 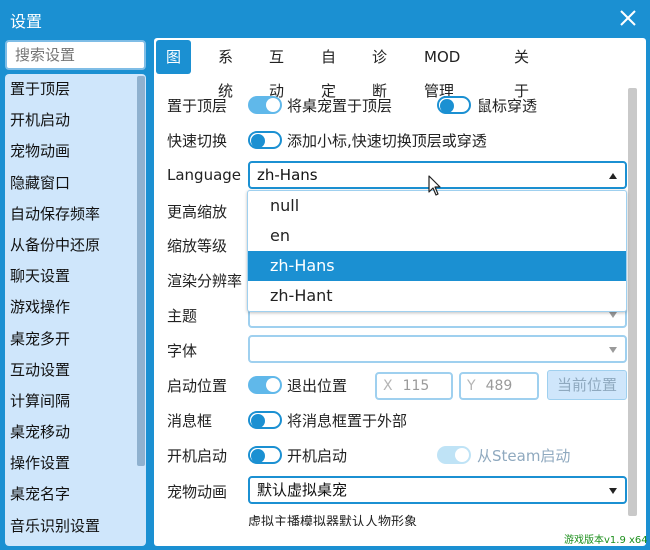 I want to click on start-position-label: 启动位置, so click(x=197, y=386).